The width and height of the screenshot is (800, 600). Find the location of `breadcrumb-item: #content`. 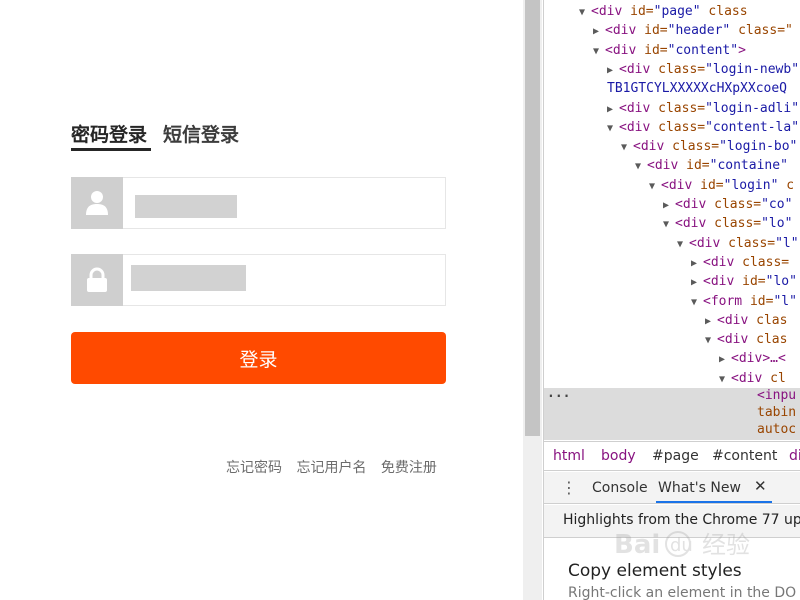

breadcrumb-item: #content is located at coordinates (744, 456).